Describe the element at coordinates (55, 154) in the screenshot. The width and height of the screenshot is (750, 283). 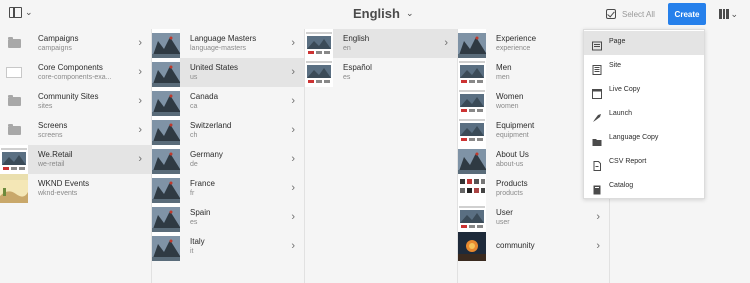
I see `item-title: We.Retail` at that location.